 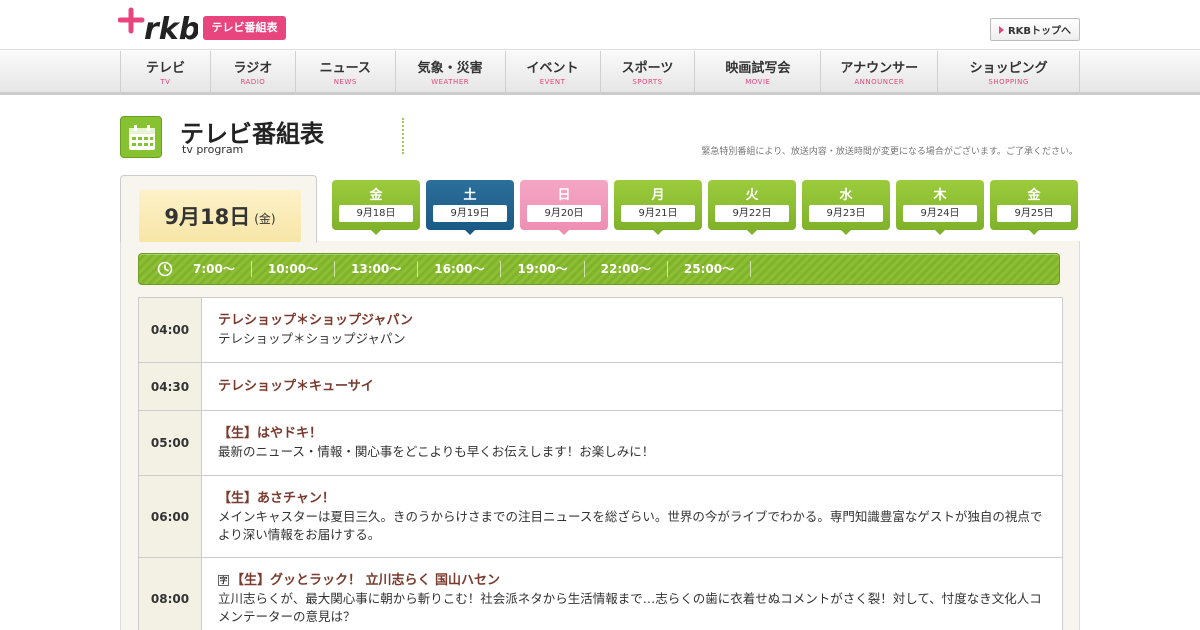 I want to click on time-link: 25:00～, so click(x=710, y=269).